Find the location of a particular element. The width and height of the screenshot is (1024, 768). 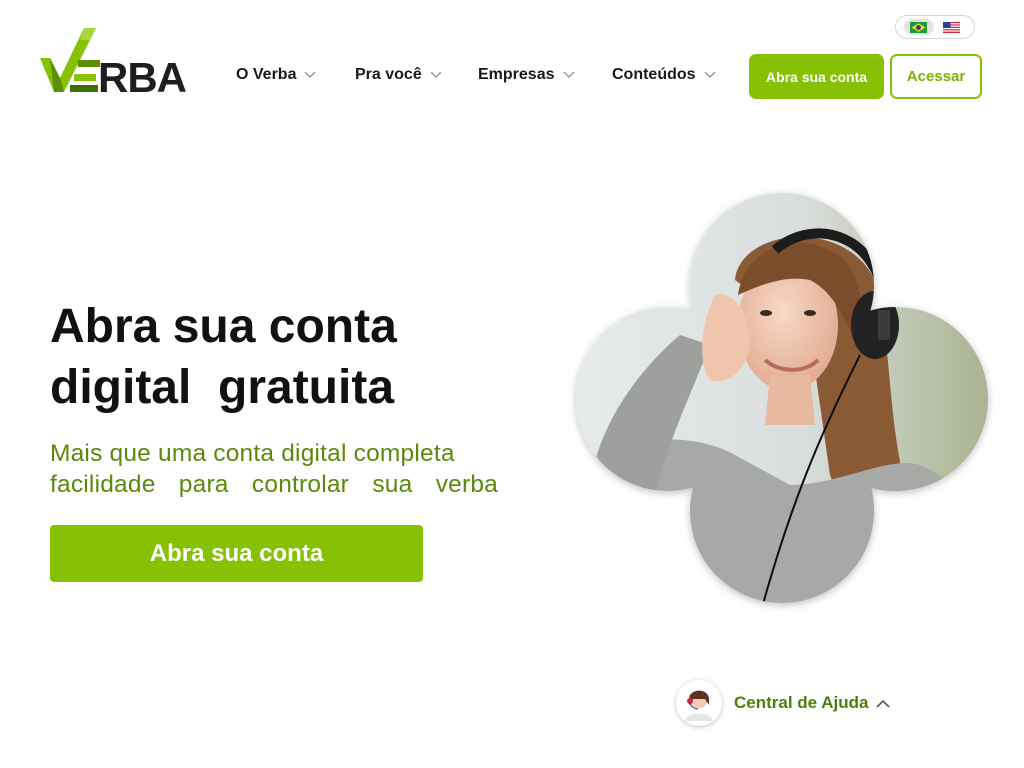

nav-item-label: Pra você is located at coordinates (388, 74).